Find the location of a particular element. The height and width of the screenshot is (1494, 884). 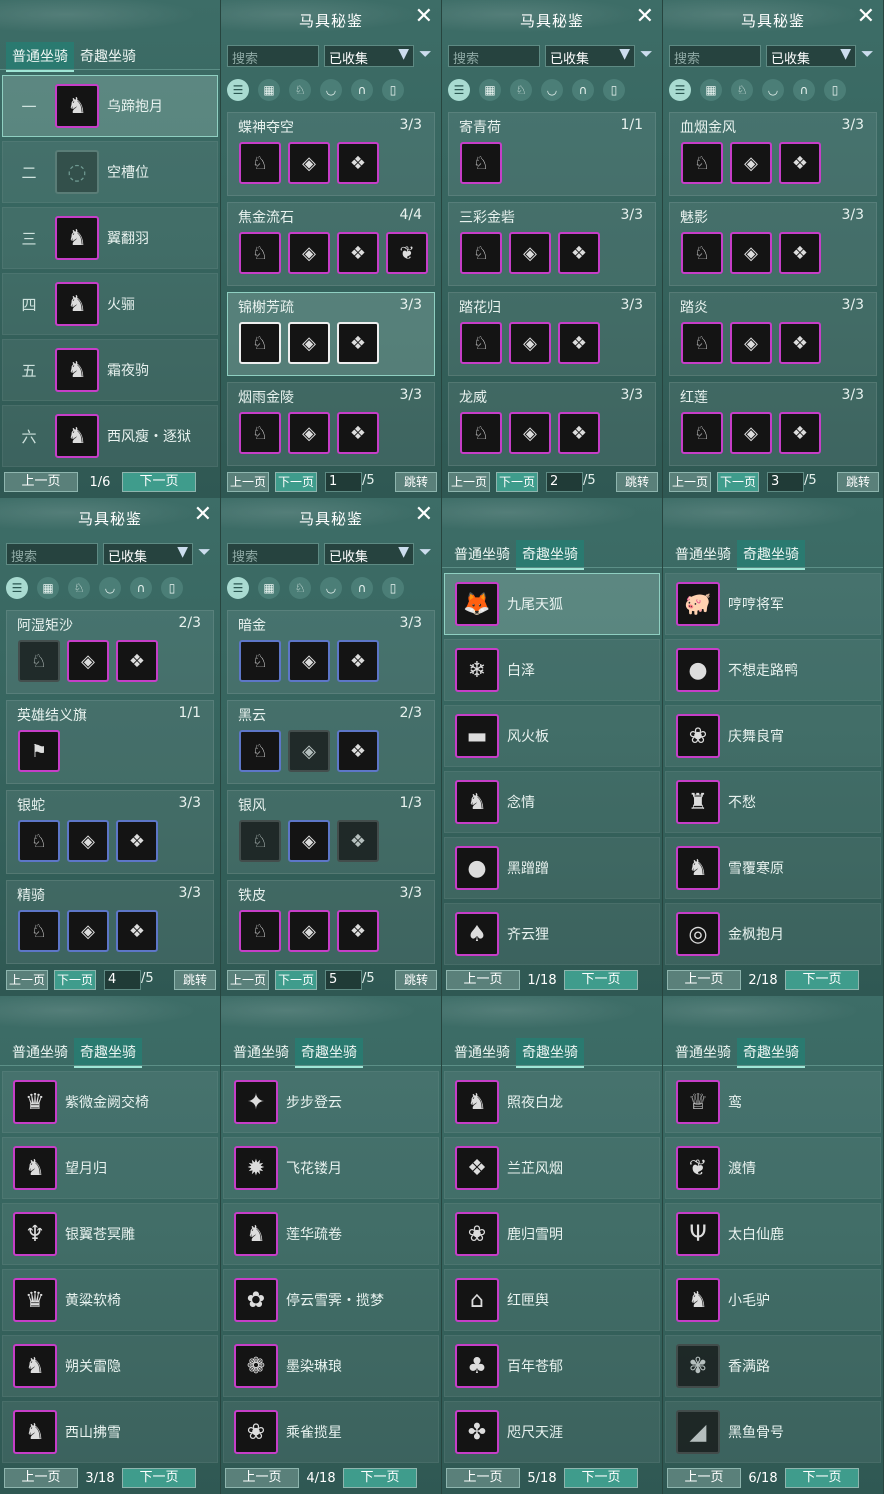

mount-item: ♞ 莲华疏卷 is located at coordinates (331, 1234).